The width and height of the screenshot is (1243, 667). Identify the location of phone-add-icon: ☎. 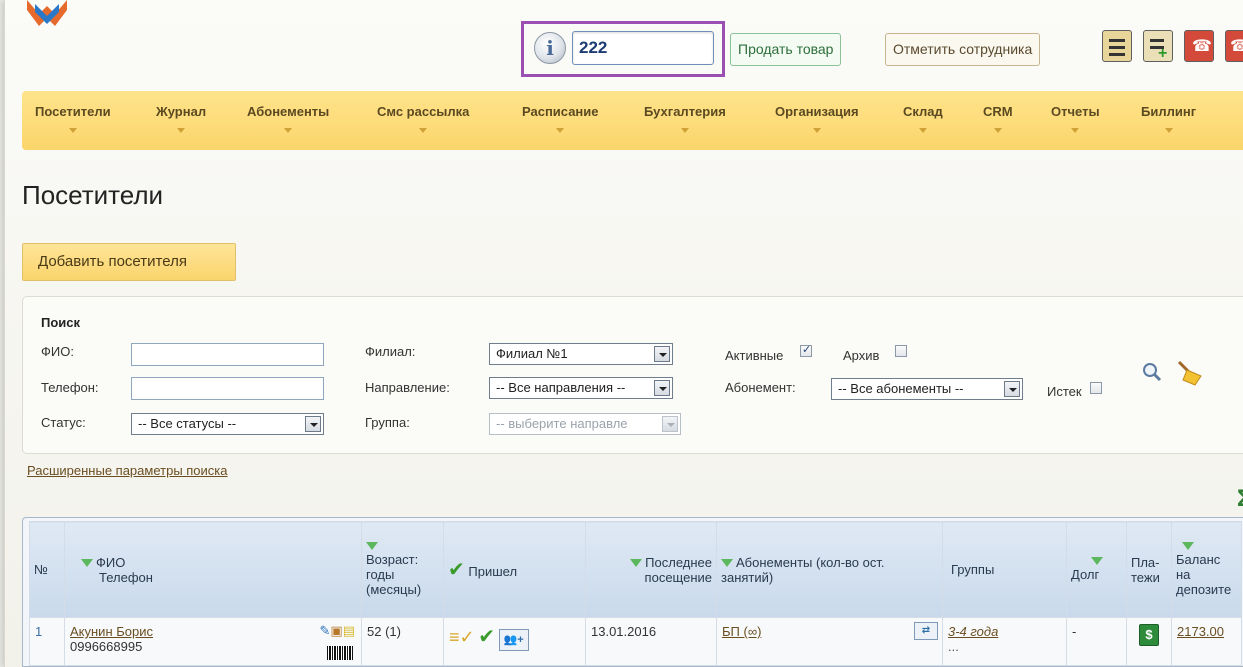
(1234, 46).